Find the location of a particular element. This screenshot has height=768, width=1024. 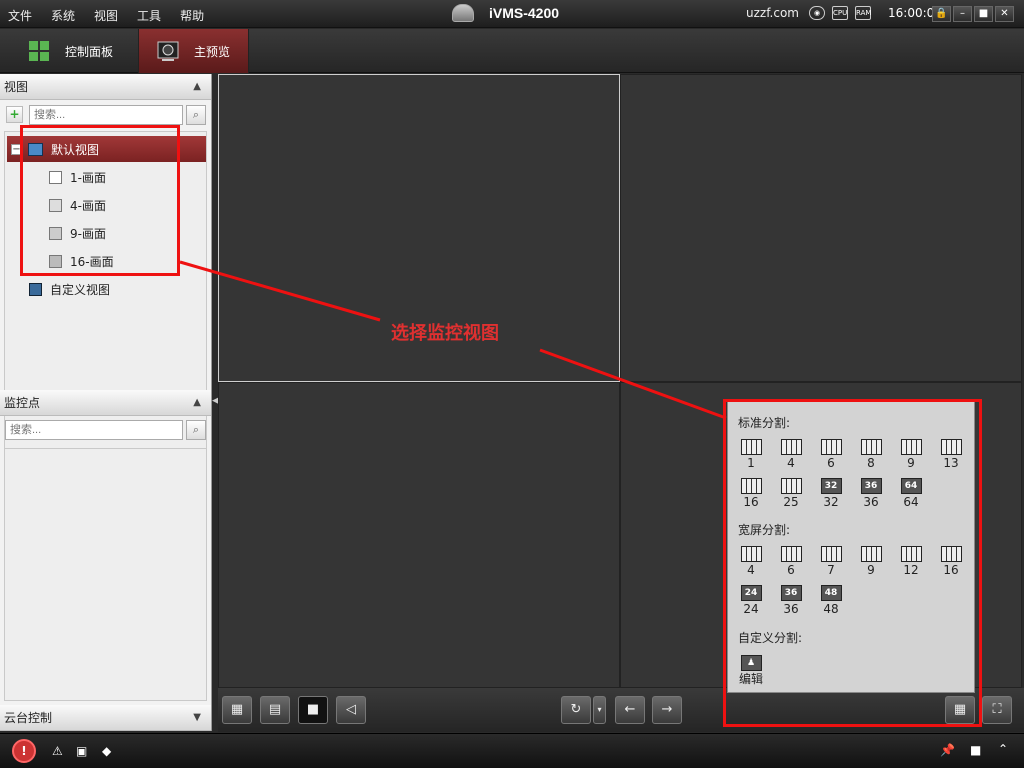

minimize-button: – is located at coordinates (962, 14).